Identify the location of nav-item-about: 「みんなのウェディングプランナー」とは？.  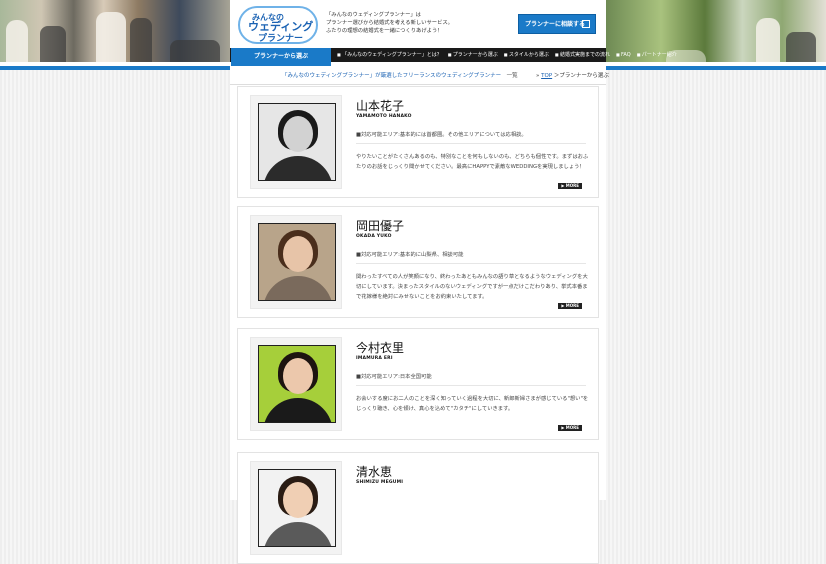
(389, 55).